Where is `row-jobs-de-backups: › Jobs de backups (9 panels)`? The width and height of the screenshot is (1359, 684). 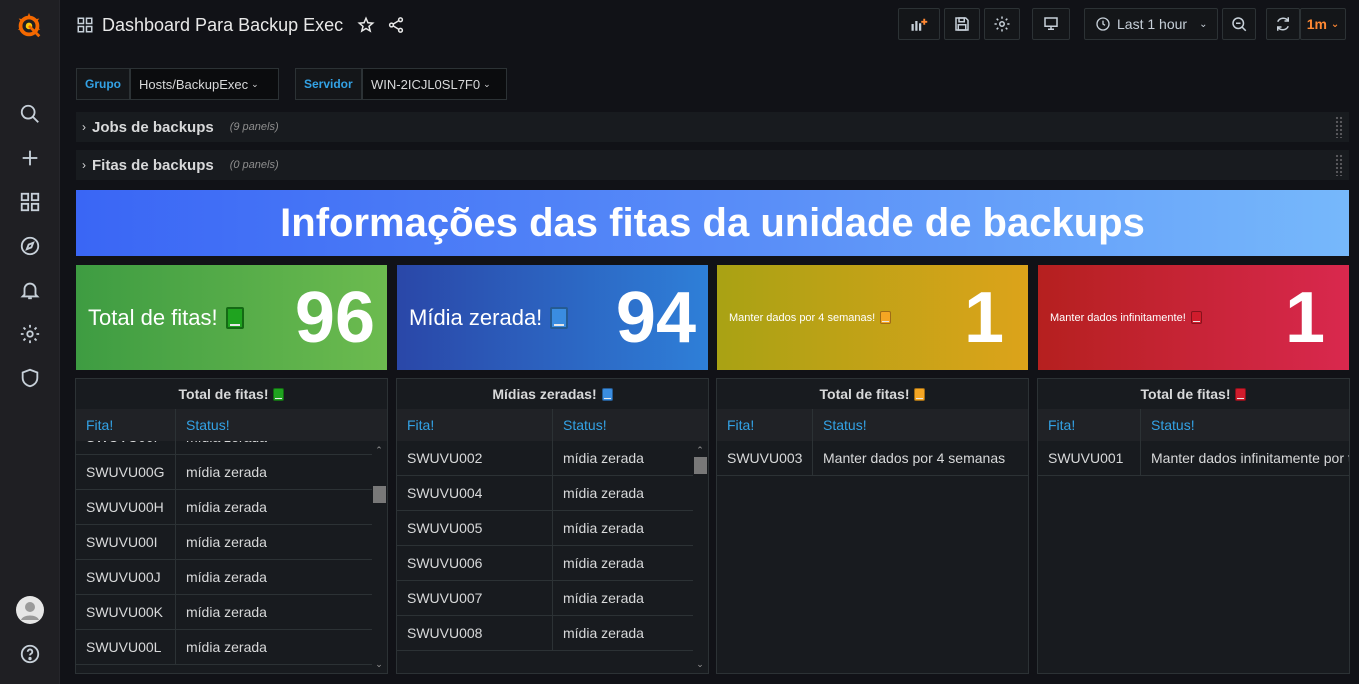
row-jobs-de-backups: › Jobs de backups (9 panels) is located at coordinates (712, 127).